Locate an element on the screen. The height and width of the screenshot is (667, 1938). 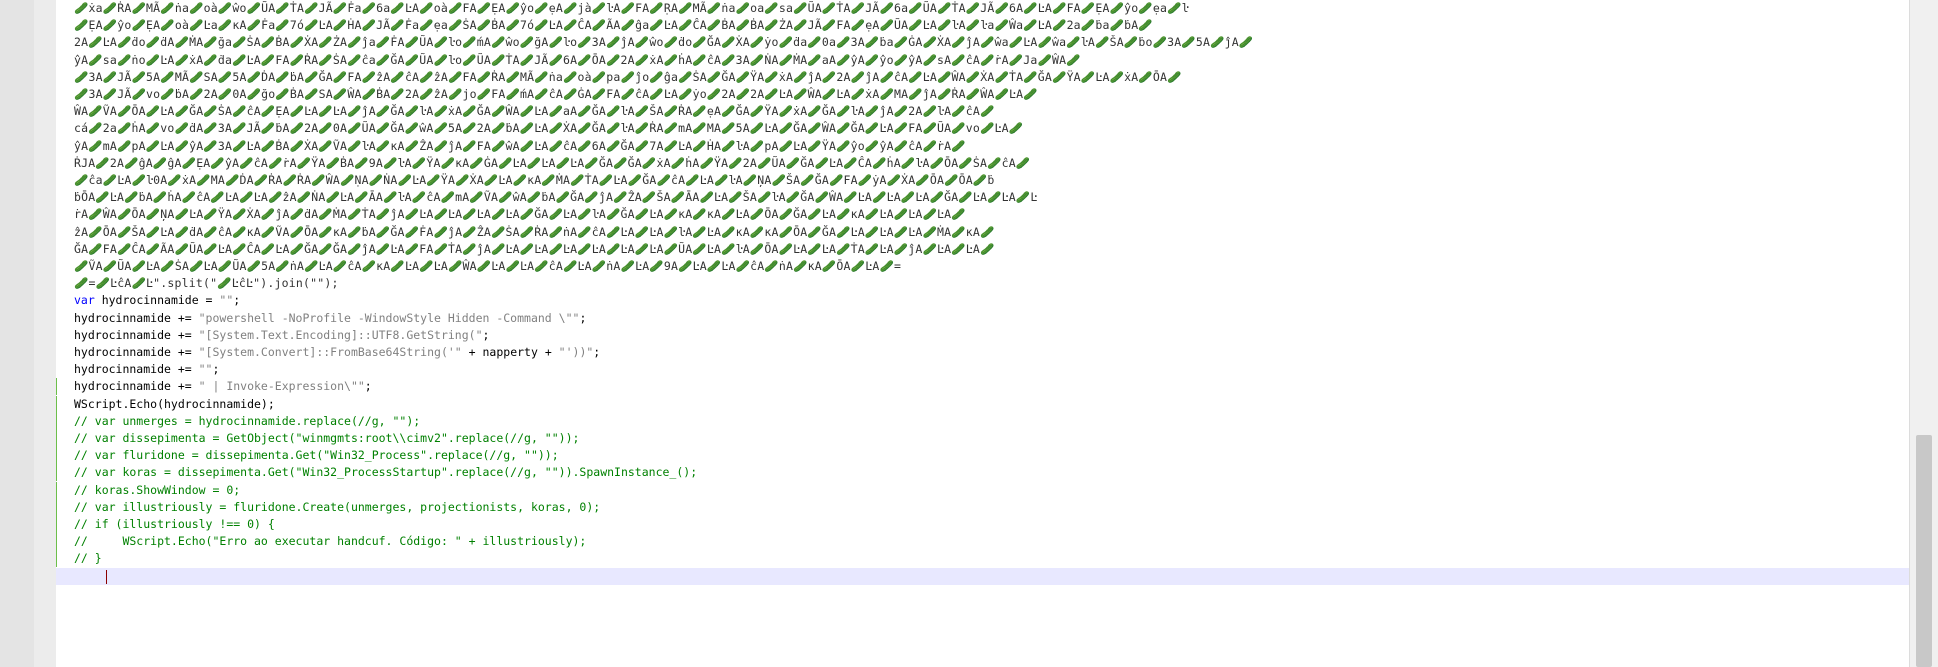
code-text: var hydrocinnamide = ""; is located at coordinates (157, 300).